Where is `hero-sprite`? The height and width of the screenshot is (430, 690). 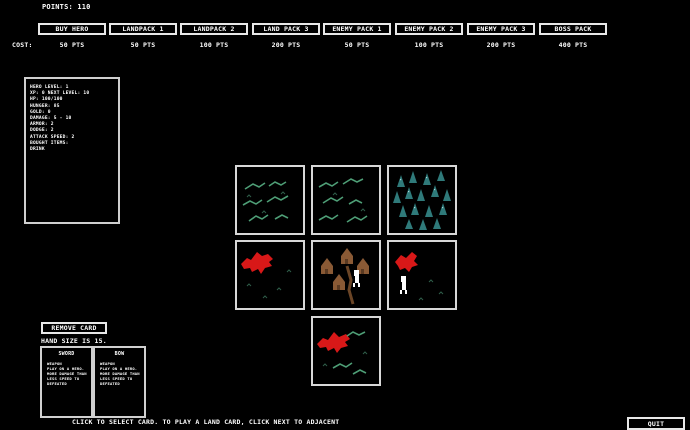
hero-sprite is located at coordinates (356, 278).